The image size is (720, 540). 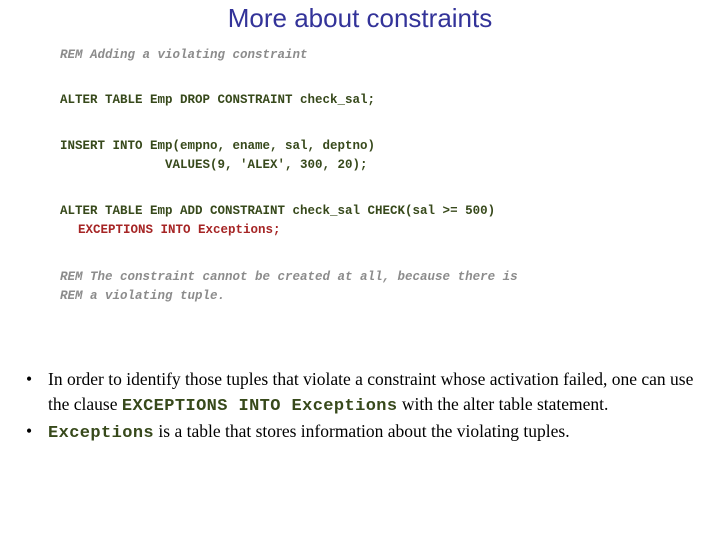 I want to click on page-title: More about constraints, so click(x=360, y=18).